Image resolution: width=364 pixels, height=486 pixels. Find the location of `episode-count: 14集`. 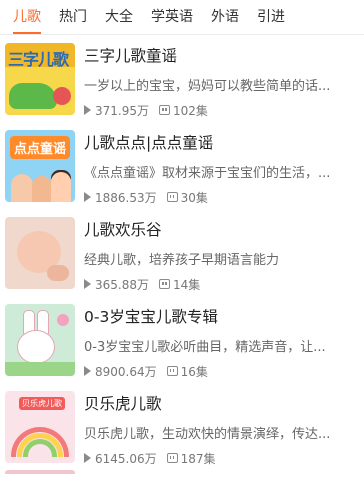

episode-count: 14集 is located at coordinates (187, 284).